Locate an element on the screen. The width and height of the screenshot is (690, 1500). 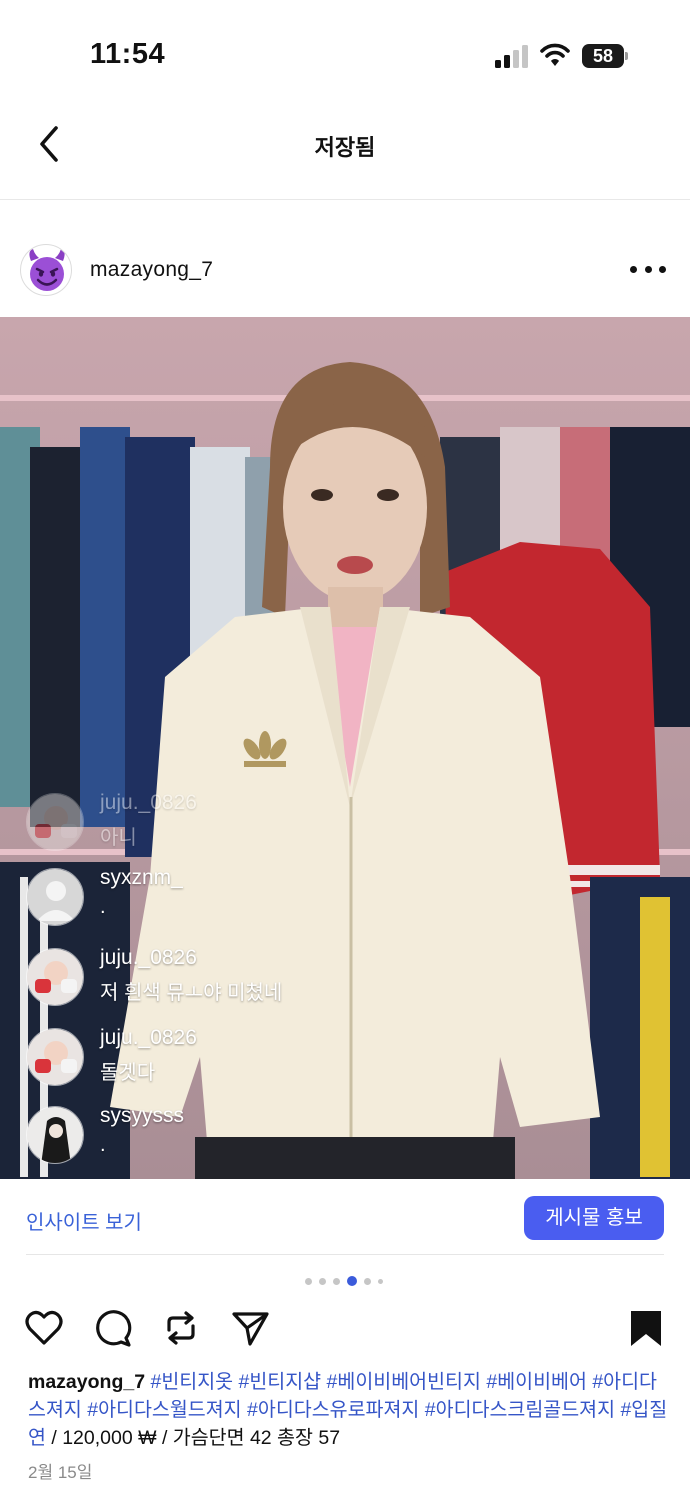
bookmark-filled-icon is located at coordinates (646, 1328).